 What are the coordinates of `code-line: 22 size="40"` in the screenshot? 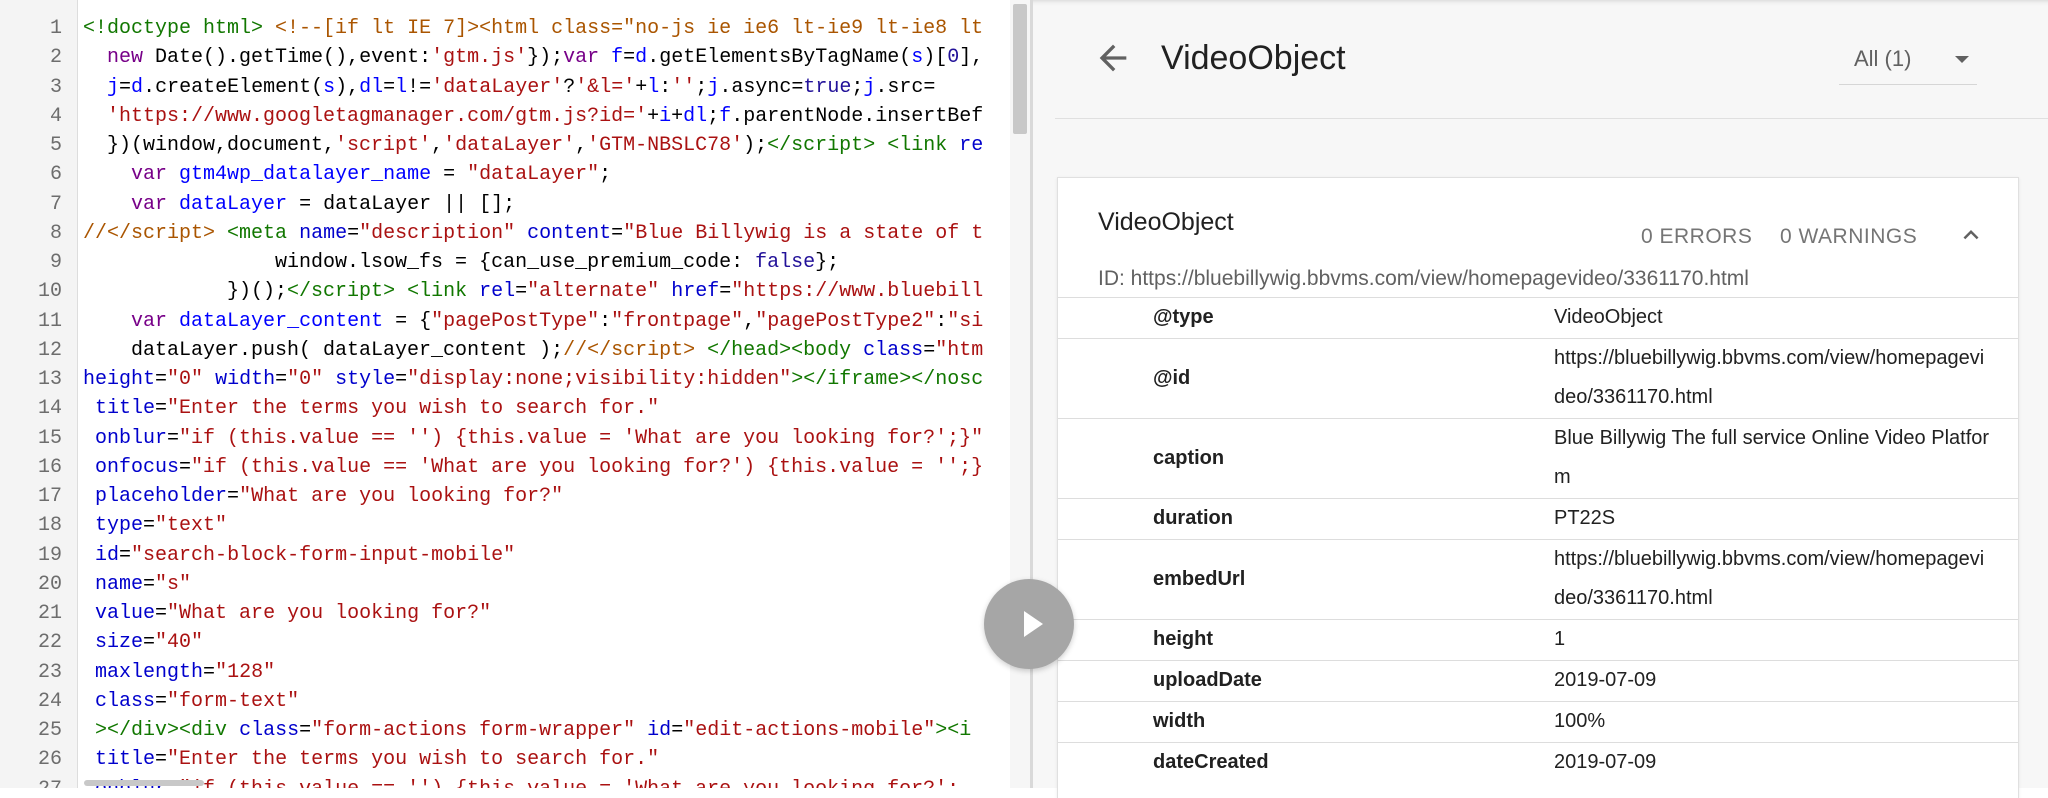 It's located at (515, 642).